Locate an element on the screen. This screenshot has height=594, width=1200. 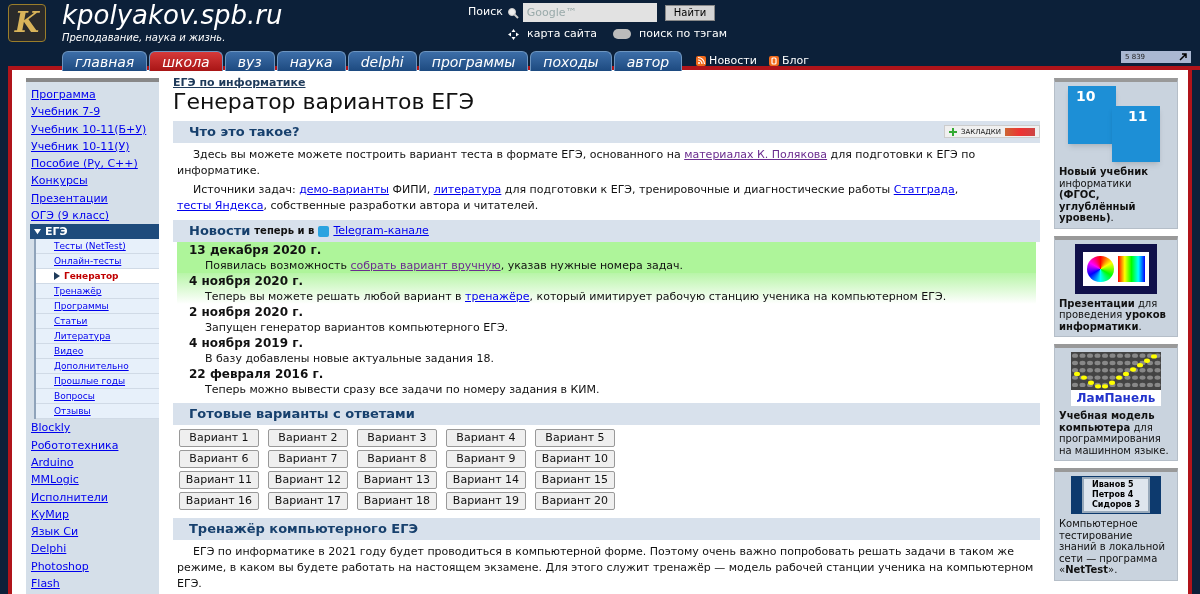
news-date: 13 декабря 2020 г. is located at coordinates (256, 250).